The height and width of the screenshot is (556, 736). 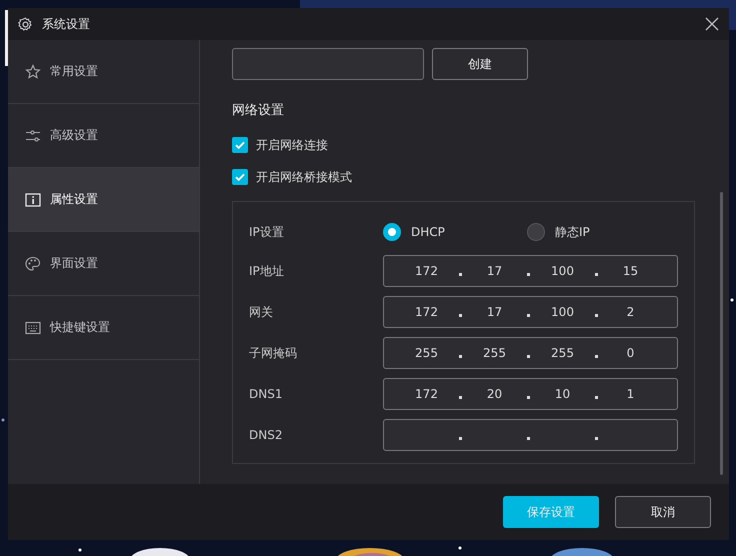 What do you see at coordinates (530, 353) in the screenshot?
I see `ip-address-field: 255 255 255 0` at bounding box center [530, 353].